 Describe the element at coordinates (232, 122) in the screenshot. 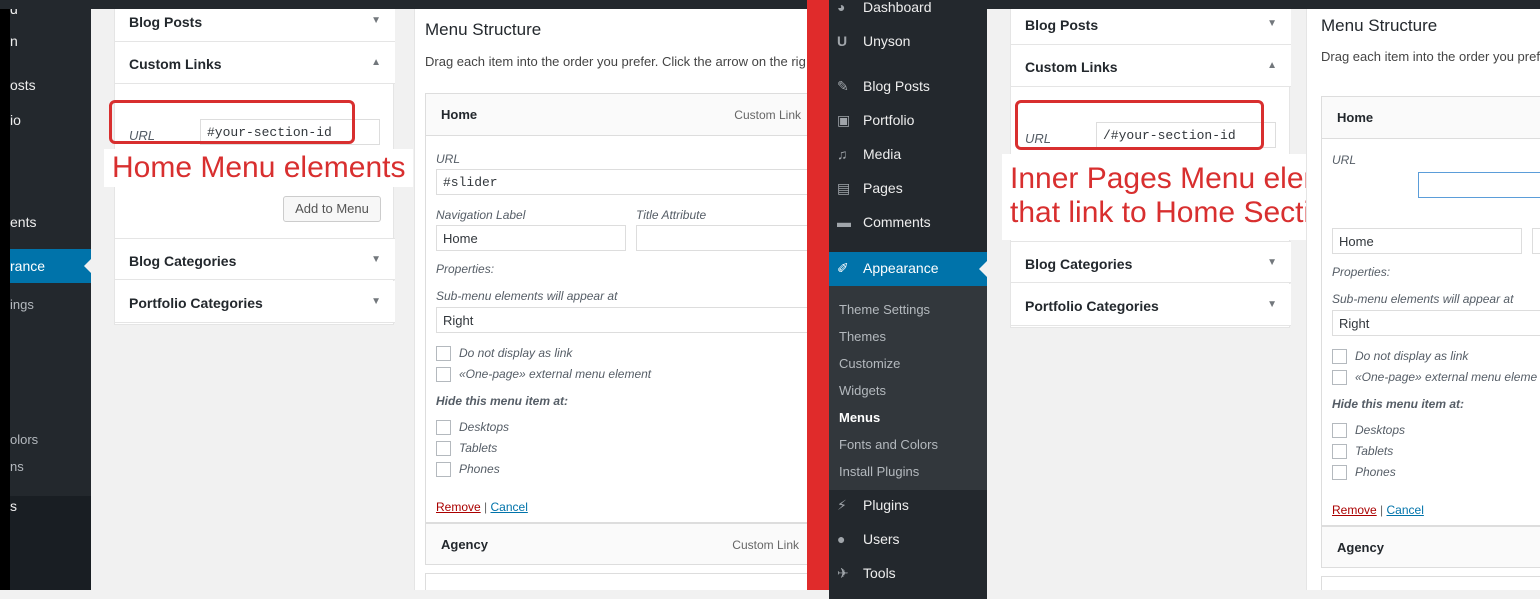

I see `highlight-box-url` at that location.